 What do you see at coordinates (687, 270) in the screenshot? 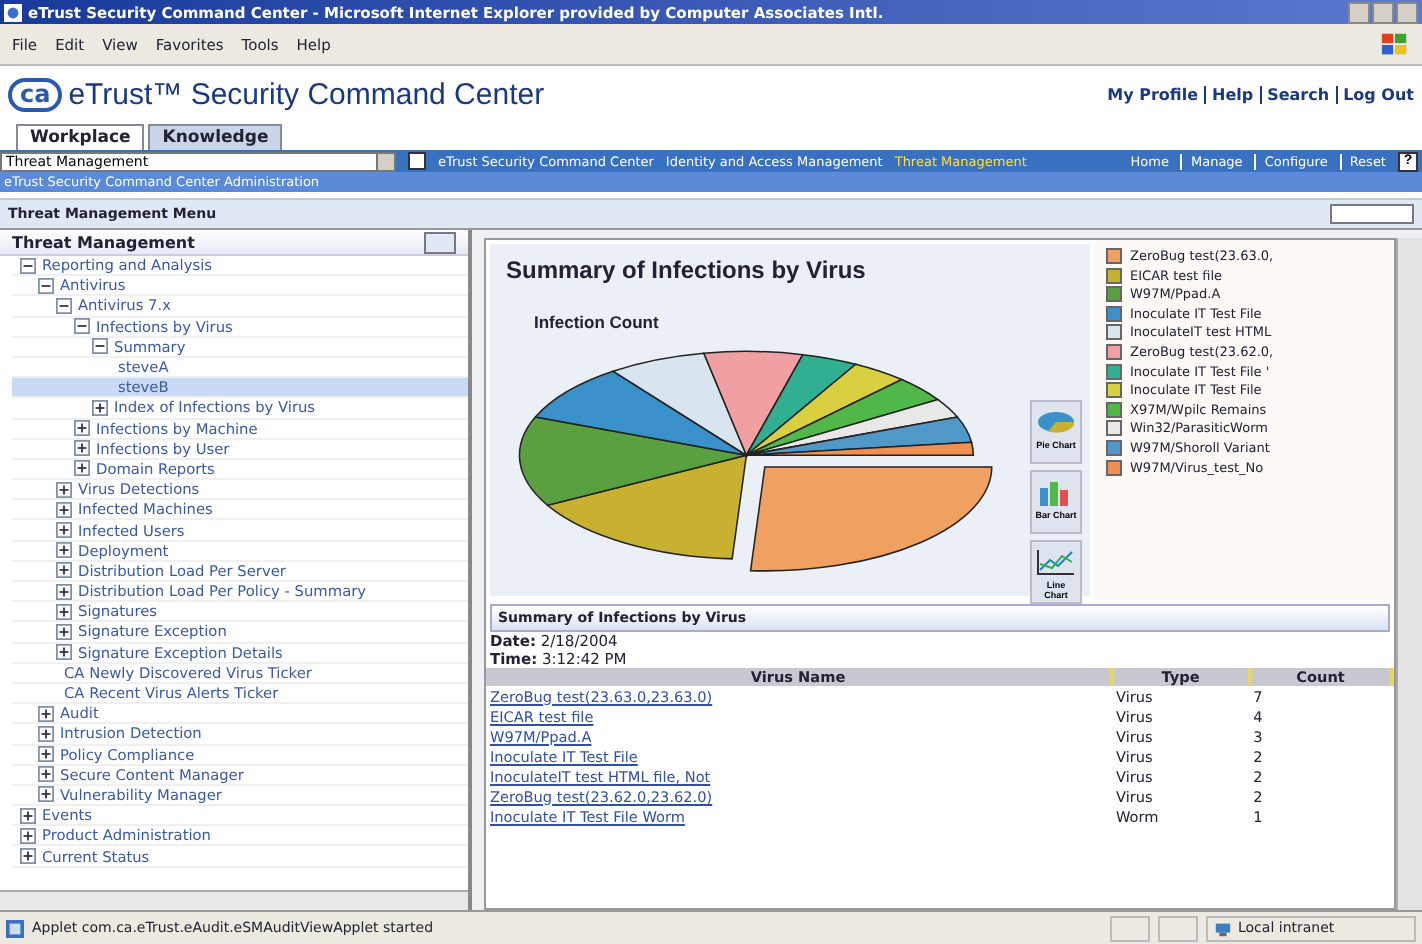
I see `chart-title: Summary of Infections by Virus` at bounding box center [687, 270].